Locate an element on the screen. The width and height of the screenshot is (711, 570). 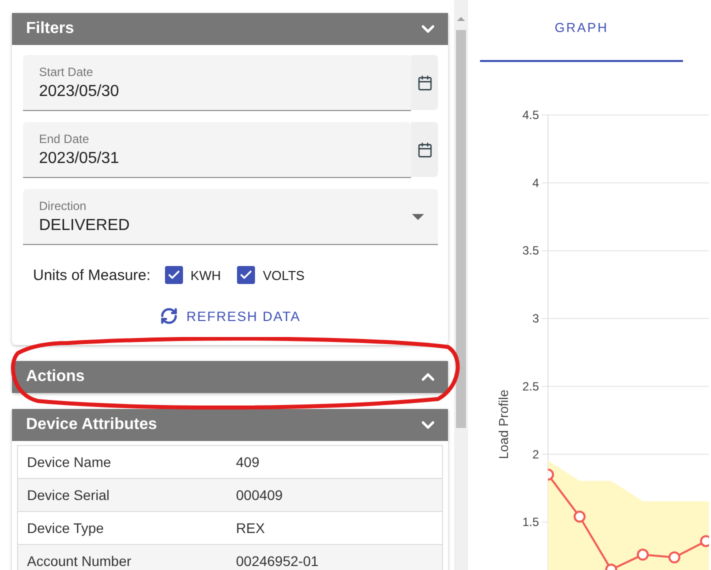
field-label: End Date is located at coordinates (64, 139).